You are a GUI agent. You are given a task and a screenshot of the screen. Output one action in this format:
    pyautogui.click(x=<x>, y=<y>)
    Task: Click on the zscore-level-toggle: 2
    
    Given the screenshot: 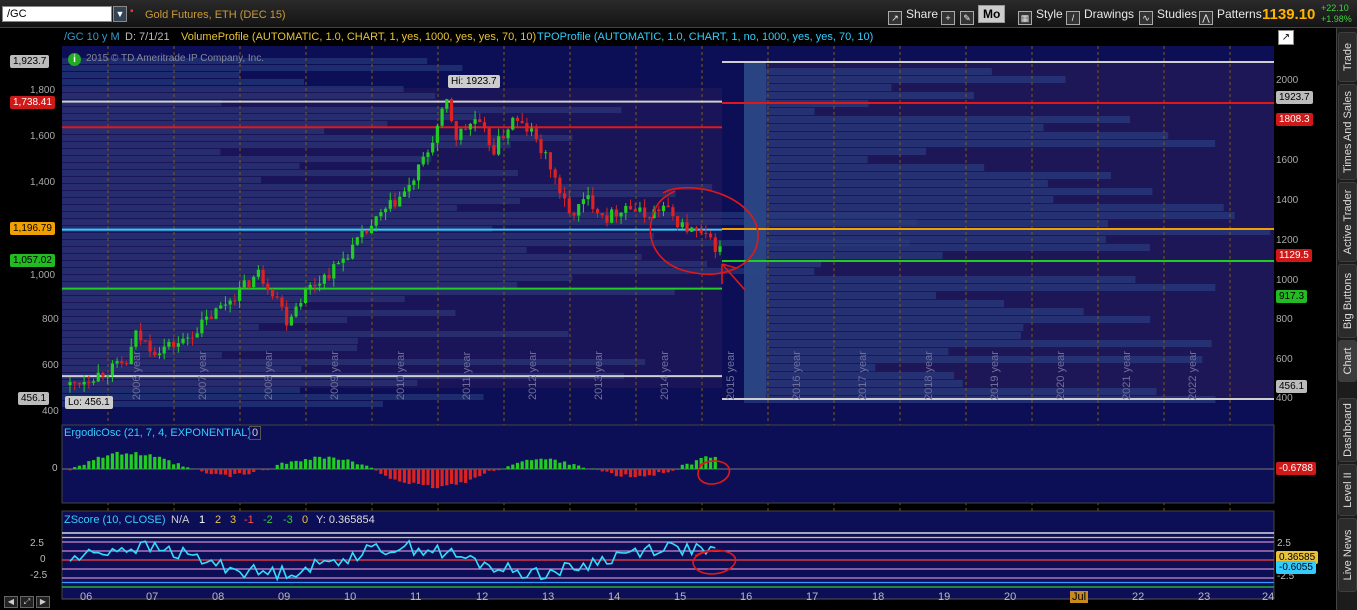 What is the action you would take?
    pyautogui.click(x=218, y=520)
    